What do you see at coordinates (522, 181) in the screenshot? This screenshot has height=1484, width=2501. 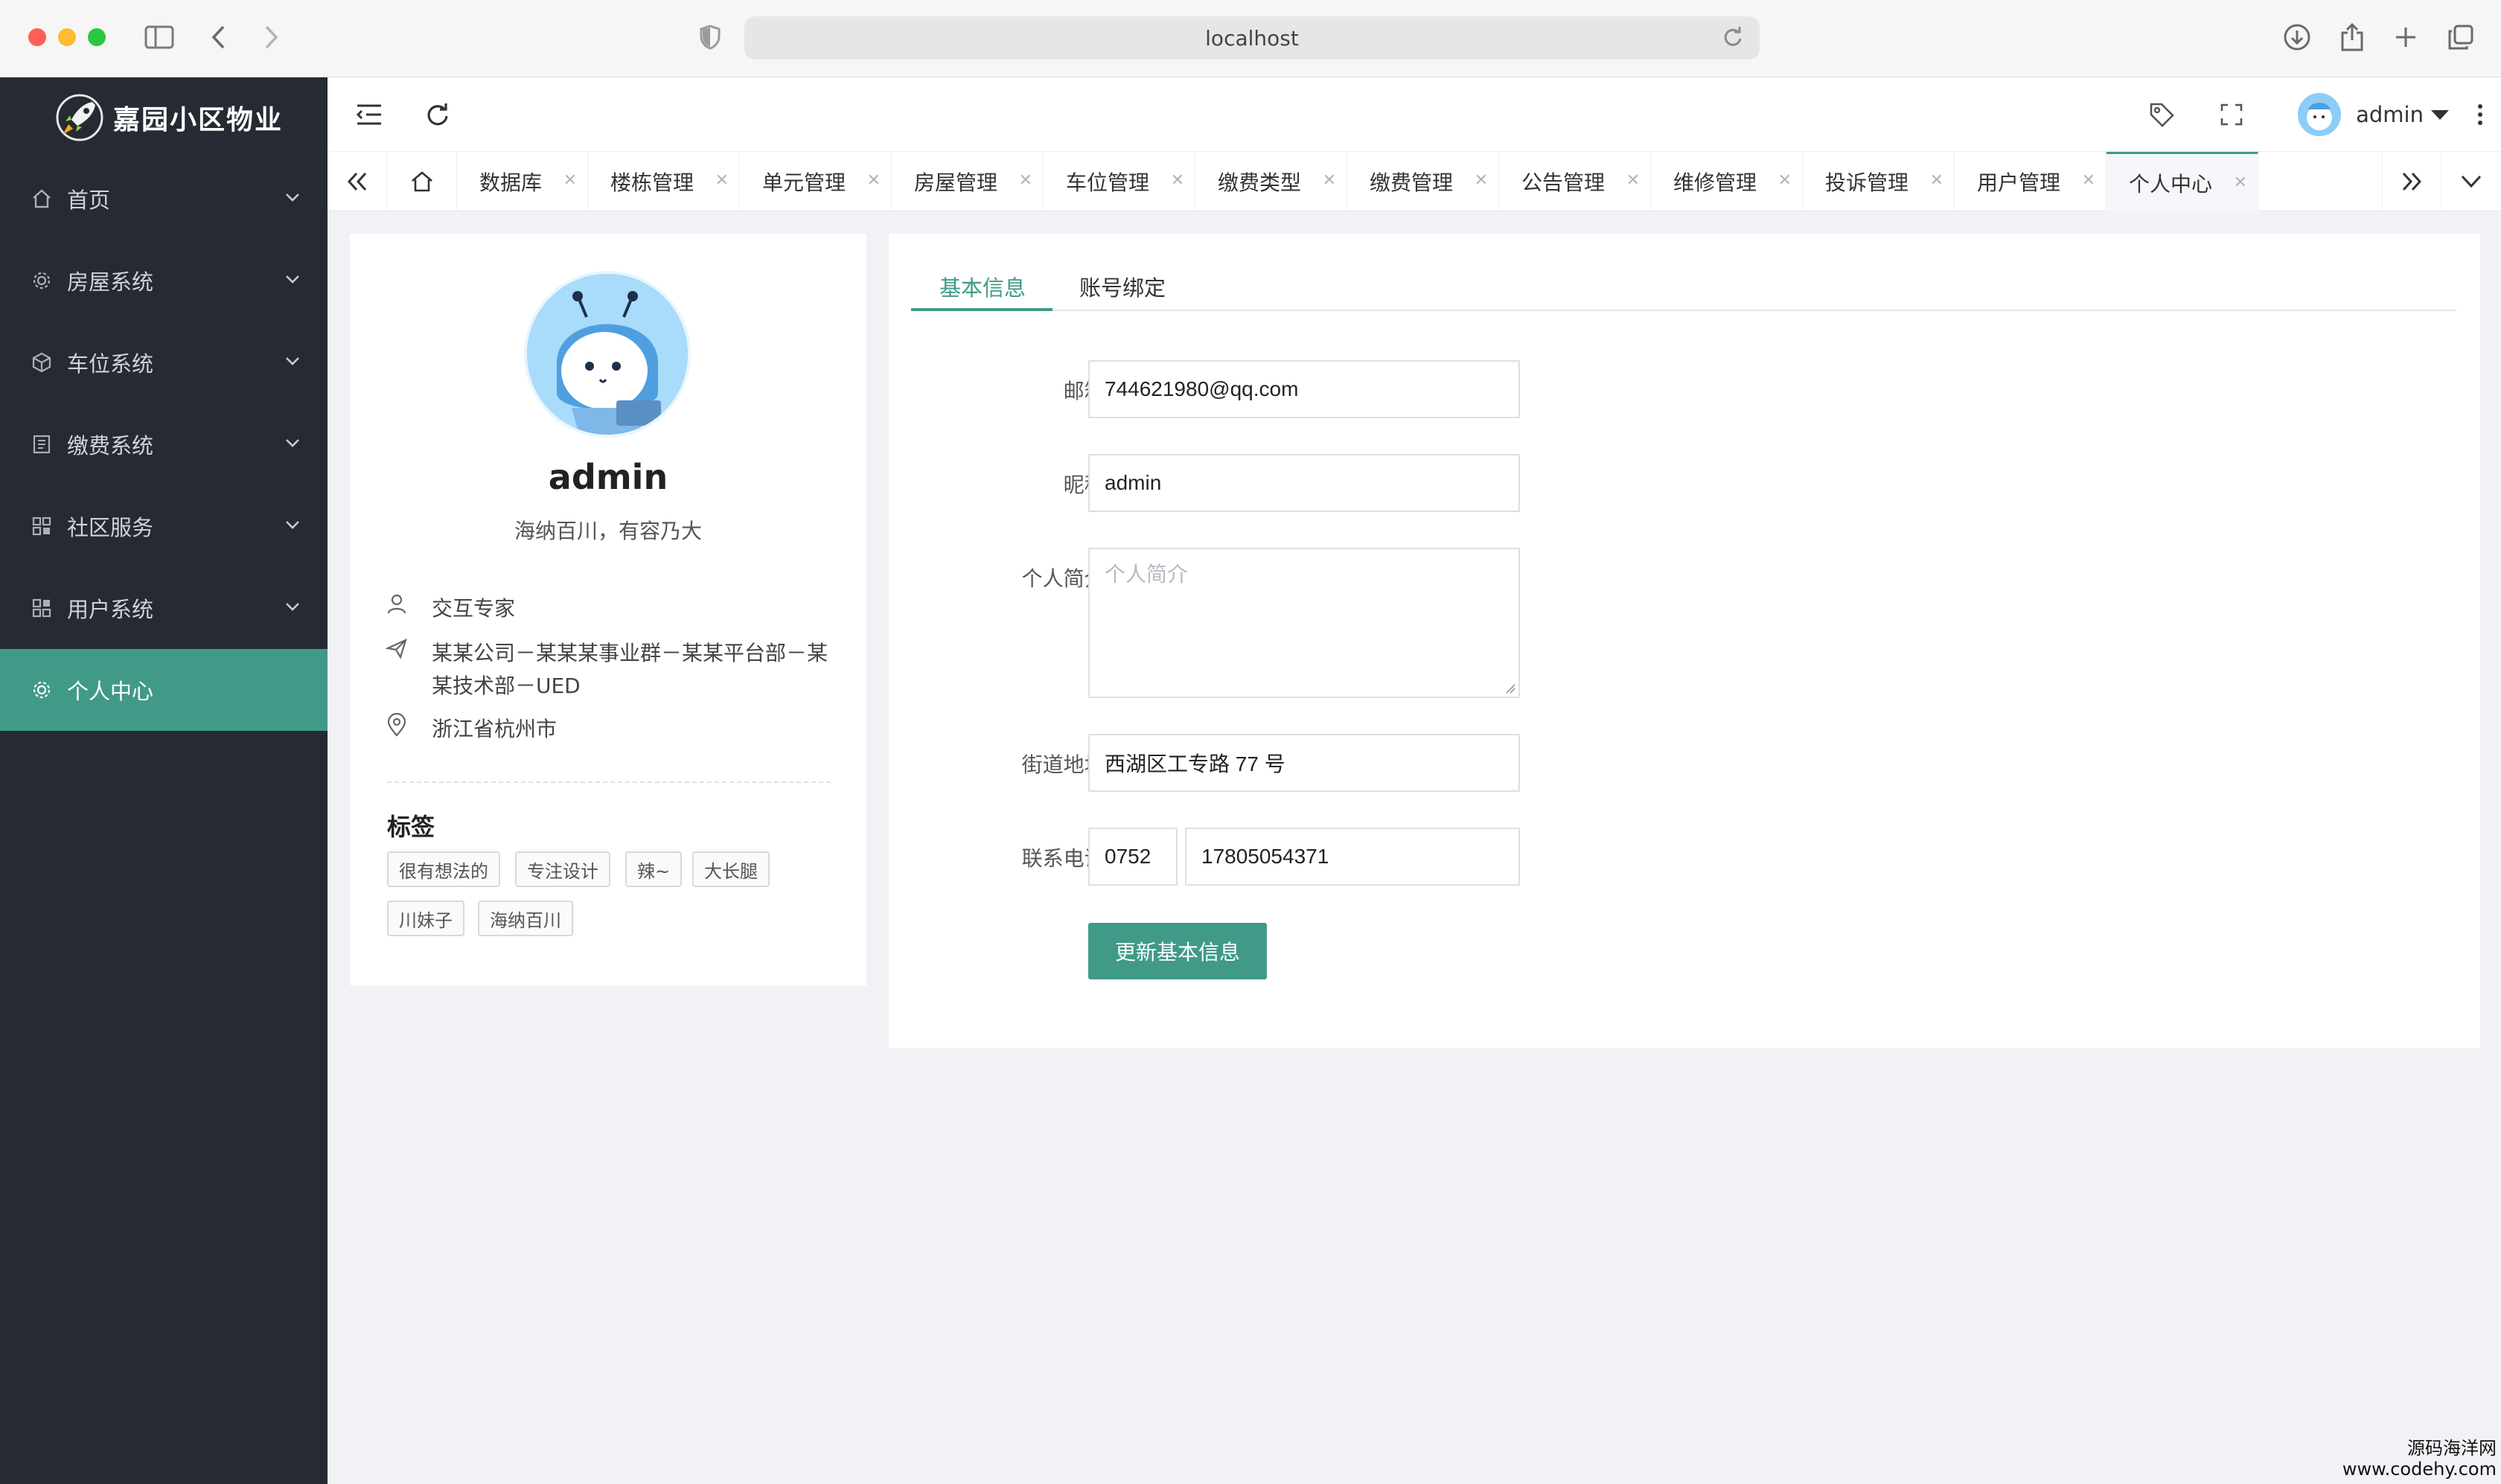 I see `tab-database: 数据库 ✕` at bounding box center [522, 181].